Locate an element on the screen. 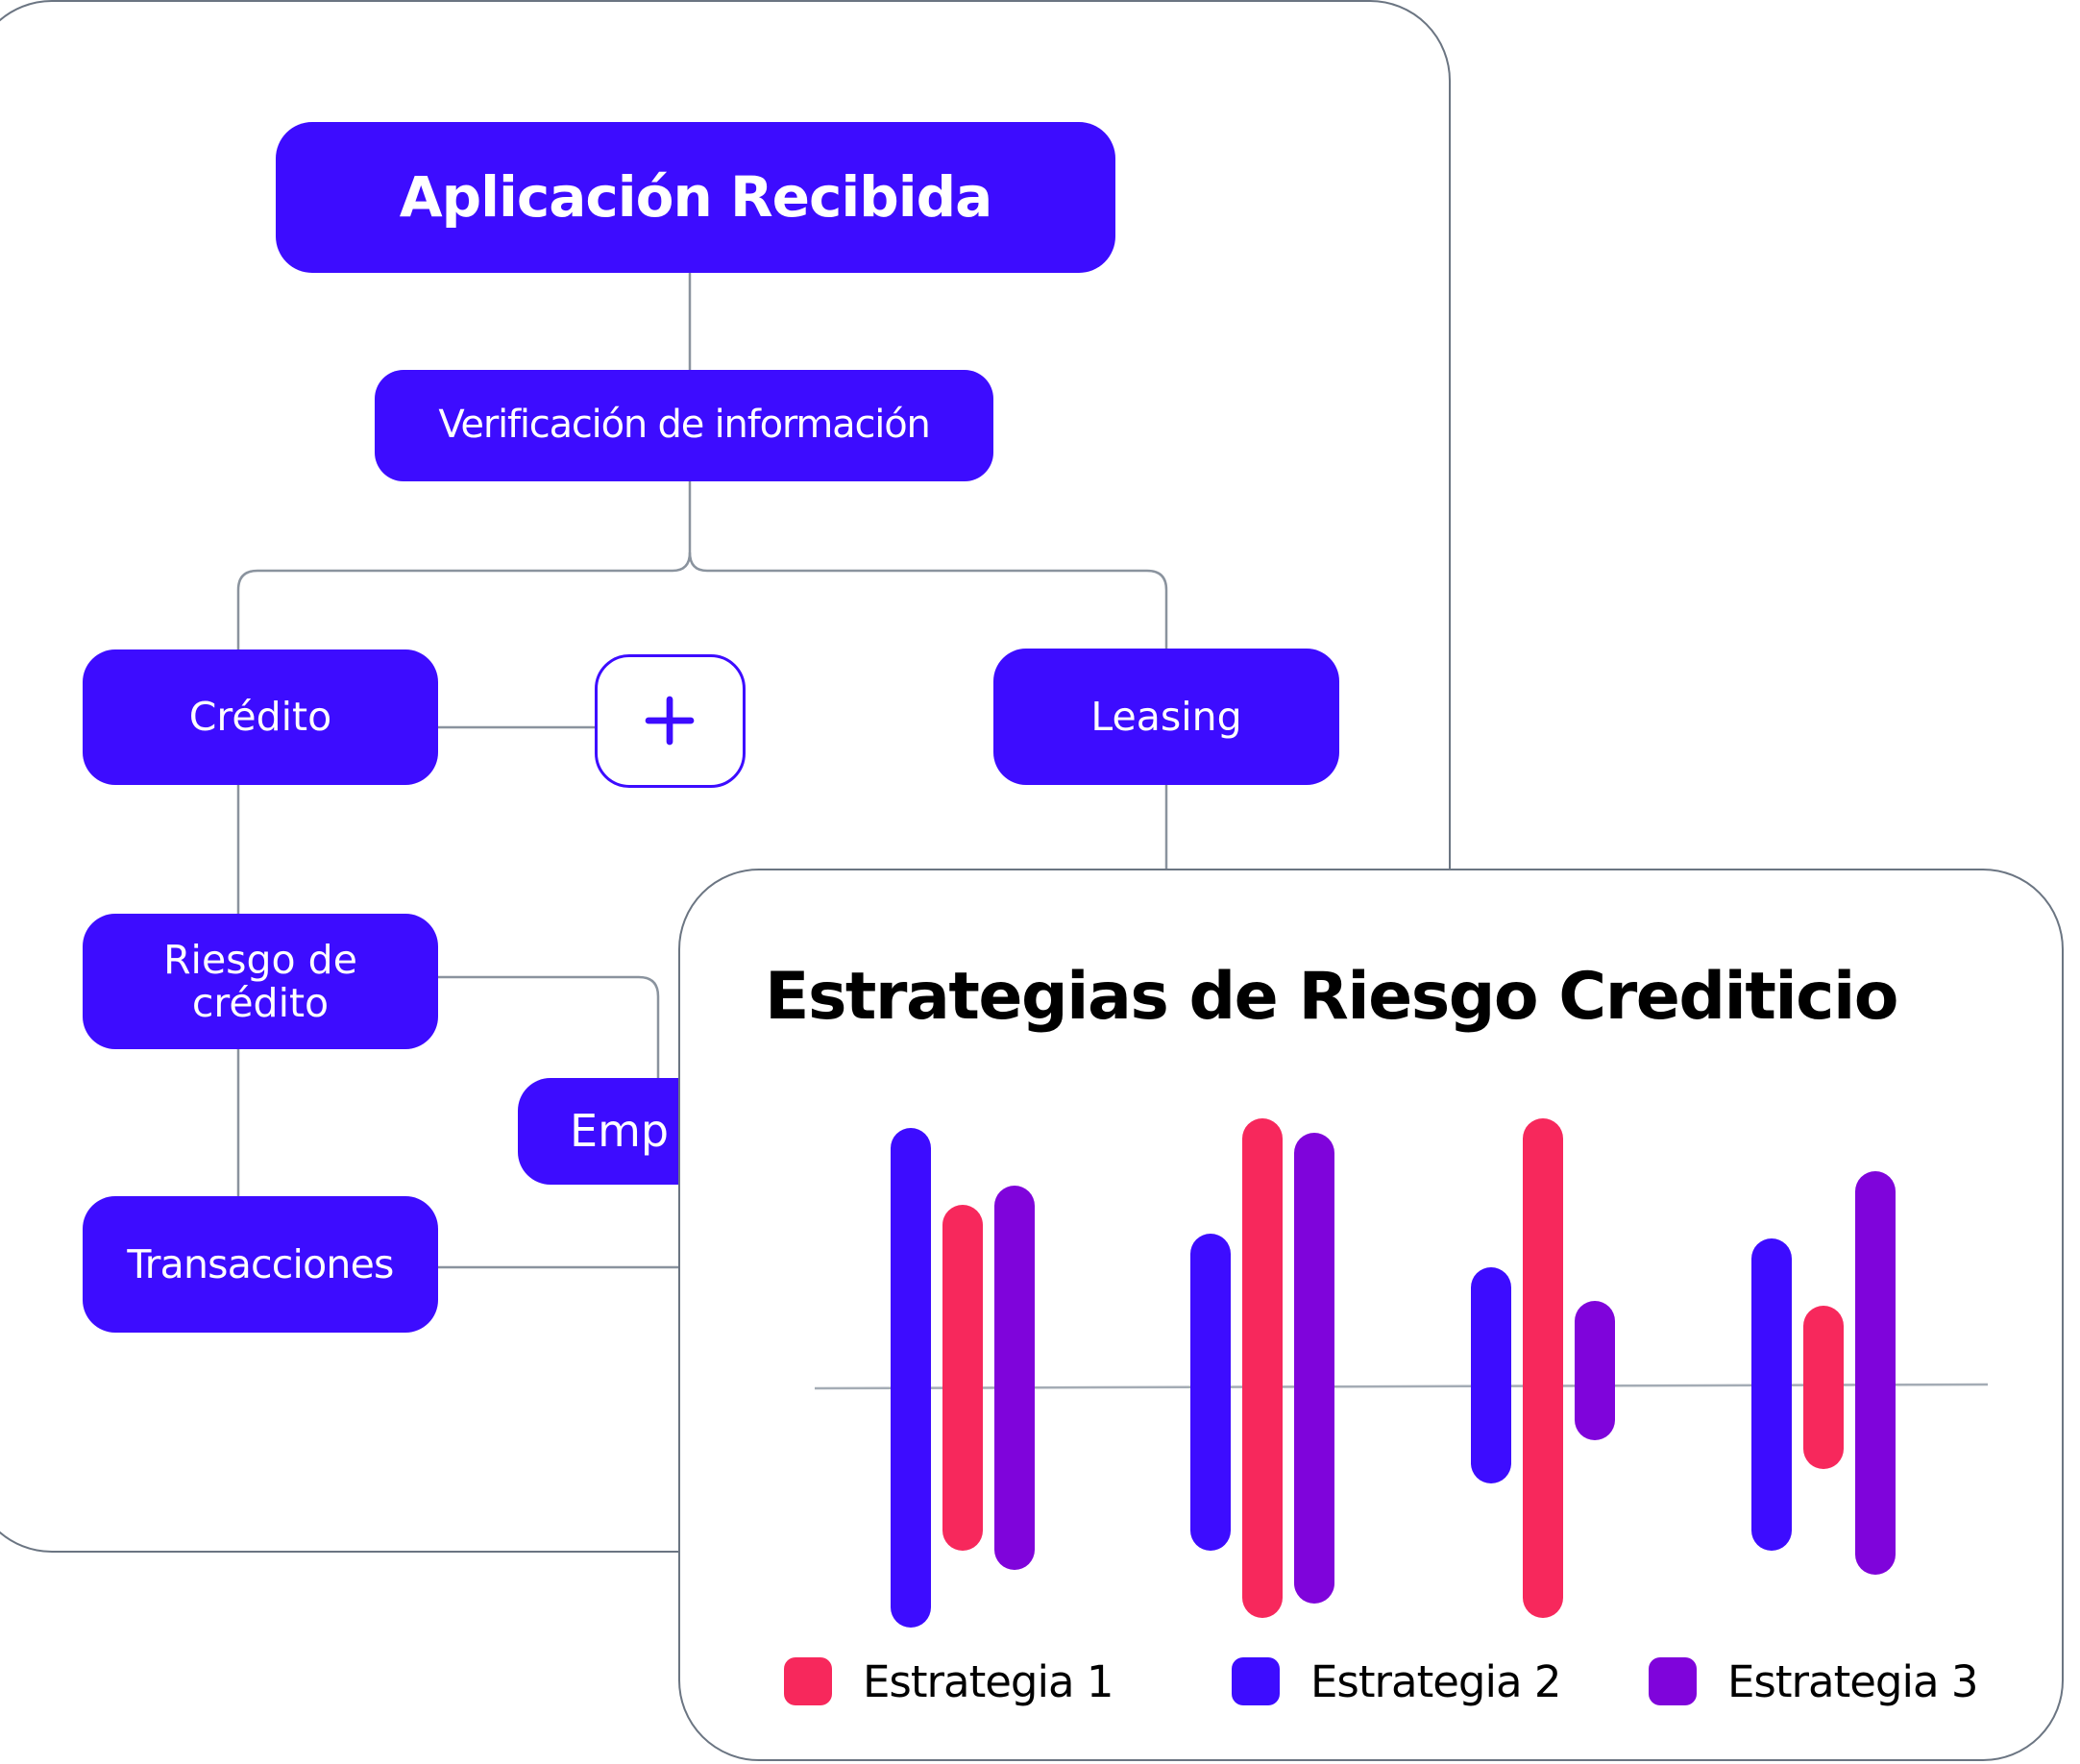 Image resolution: width=2080 pixels, height=1764 pixels. connector-riesgo-emp is located at coordinates (549, 1026).